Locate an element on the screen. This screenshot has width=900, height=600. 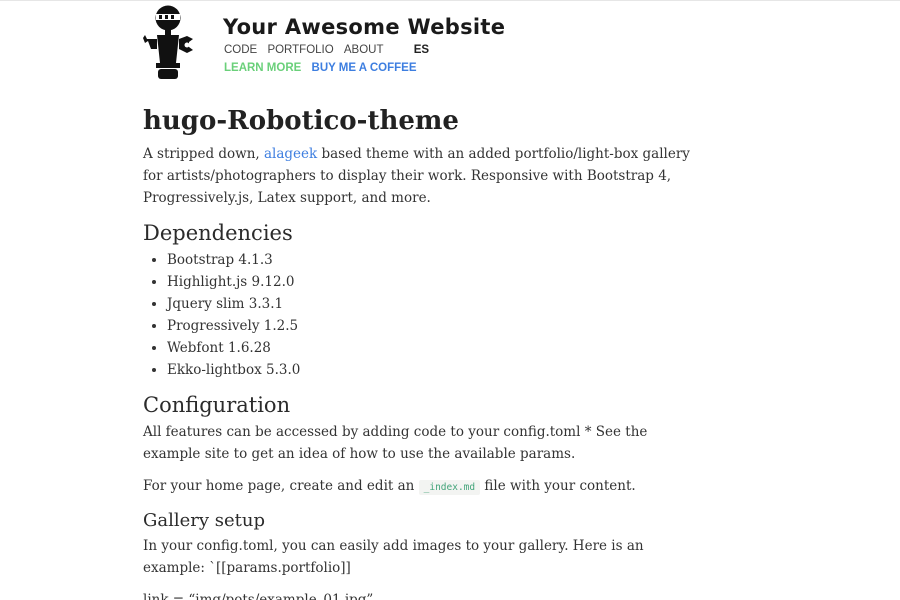
site-title: Your Awesome Website is located at coordinates (364, 27).